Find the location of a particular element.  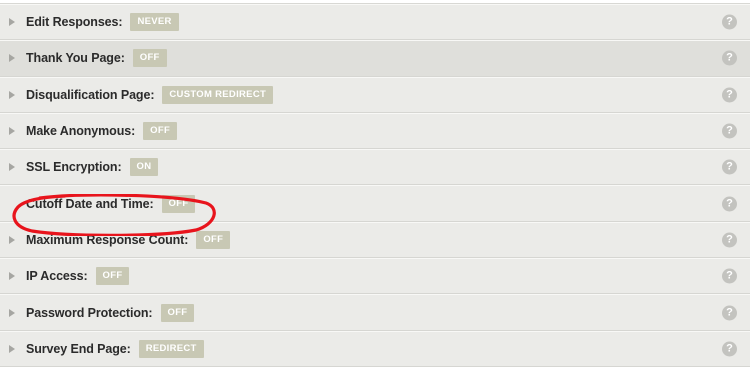

setting-label: Thank You Page: is located at coordinates (75, 58).